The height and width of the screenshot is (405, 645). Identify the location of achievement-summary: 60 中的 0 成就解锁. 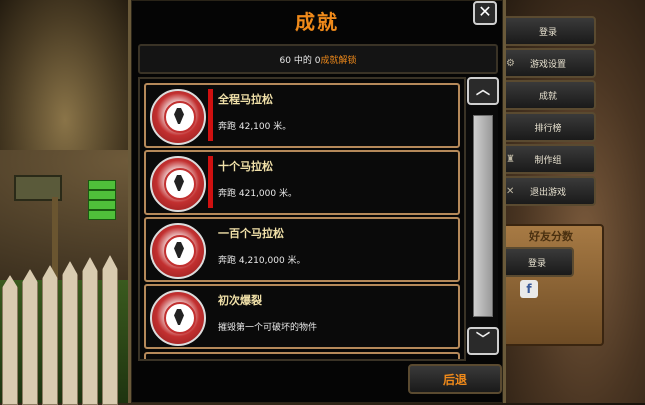
(318, 59).